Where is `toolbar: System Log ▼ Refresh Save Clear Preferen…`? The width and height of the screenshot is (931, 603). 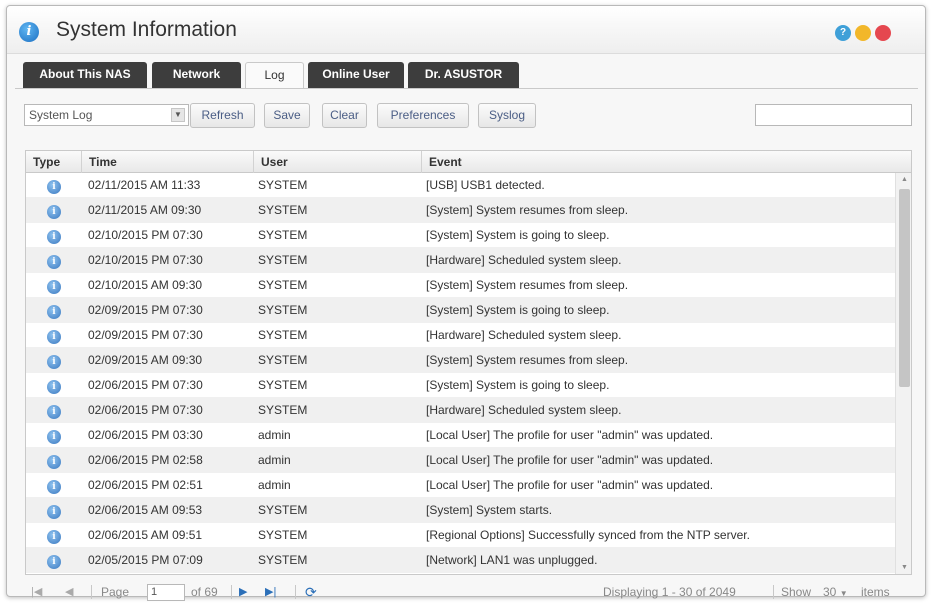 toolbar: System Log ▼ Refresh Save Clear Preferen… is located at coordinates (466, 113).